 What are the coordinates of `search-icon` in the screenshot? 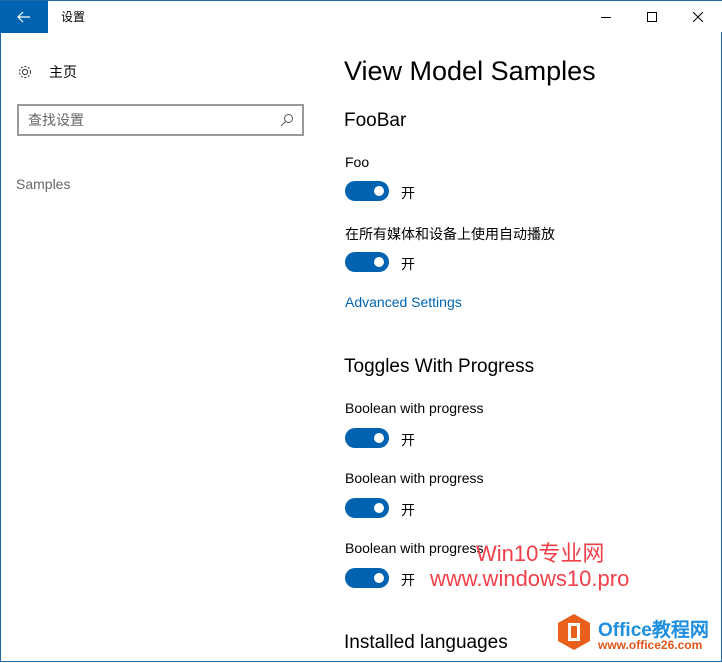 It's located at (287, 120).